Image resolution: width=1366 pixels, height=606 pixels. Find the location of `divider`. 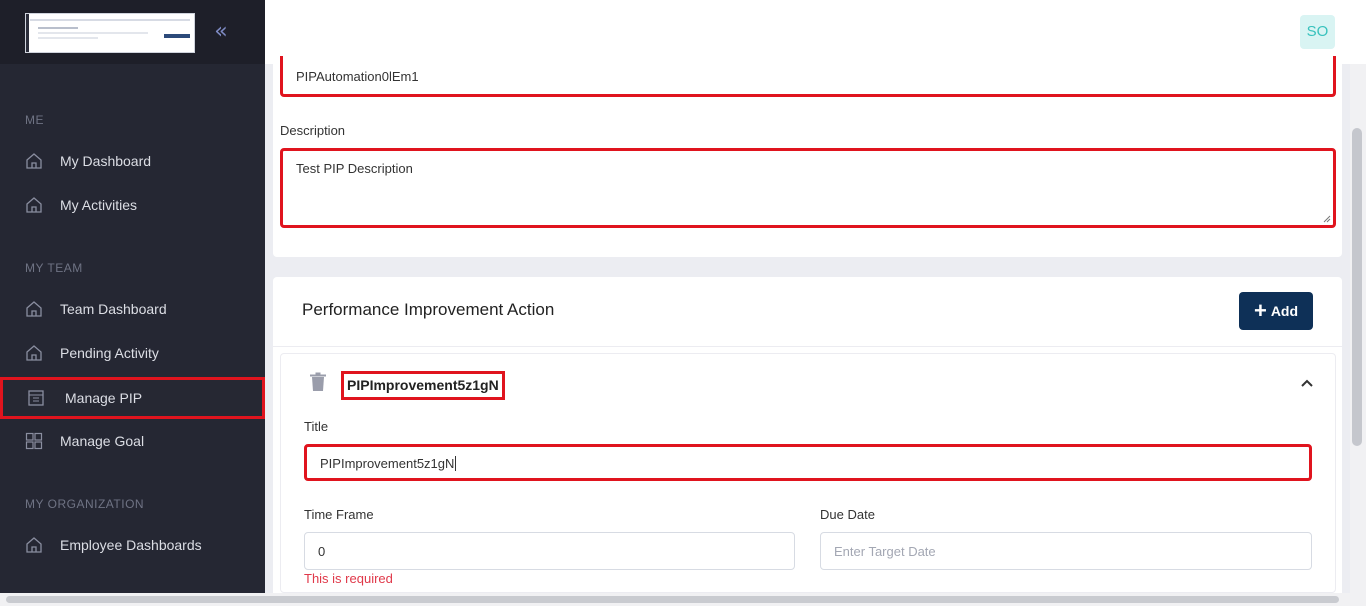

divider is located at coordinates (807, 346).